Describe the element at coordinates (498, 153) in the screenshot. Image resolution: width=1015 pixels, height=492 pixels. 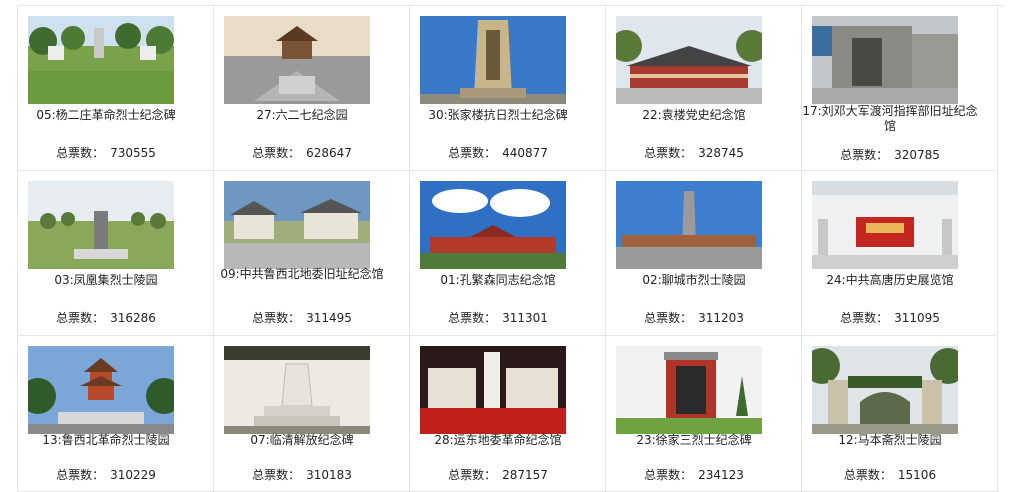
I see `vote-count: 总票数： 440877` at that location.